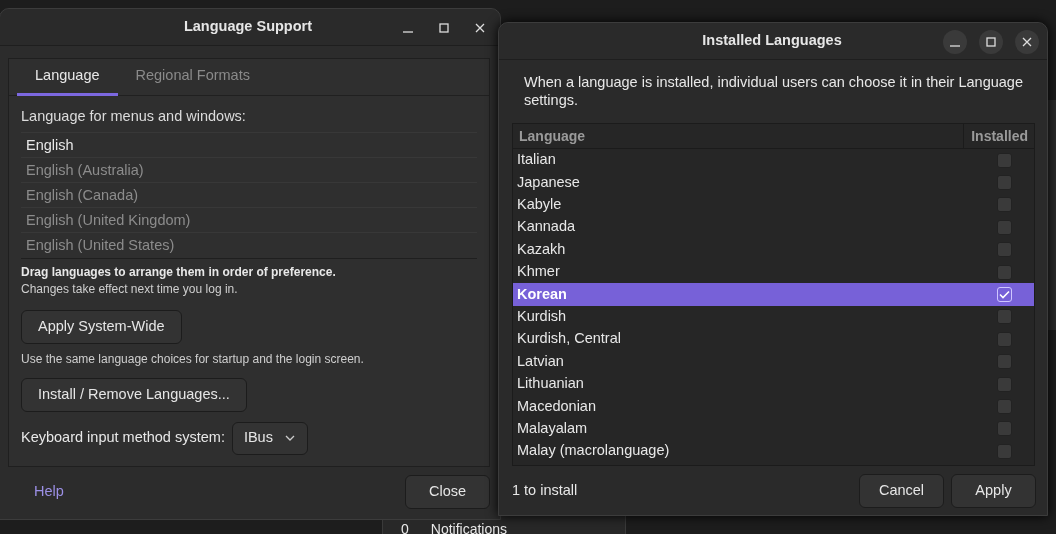 The height and width of the screenshot is (534, 1056). What do you see at coordinates (542, 294) in the screenshot?
I see `language-name: Korean` at bounding box center [542, 294].